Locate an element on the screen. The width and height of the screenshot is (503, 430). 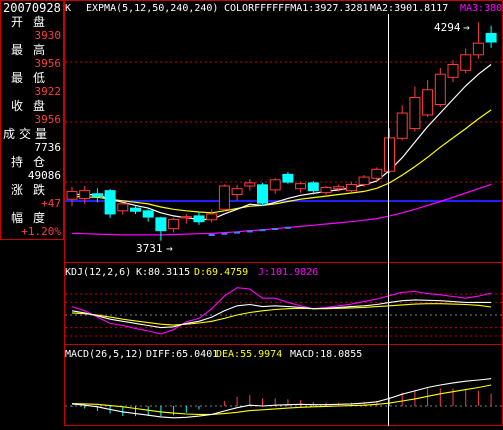
quote-label: 持仓 is located at coordinates (32, 162).